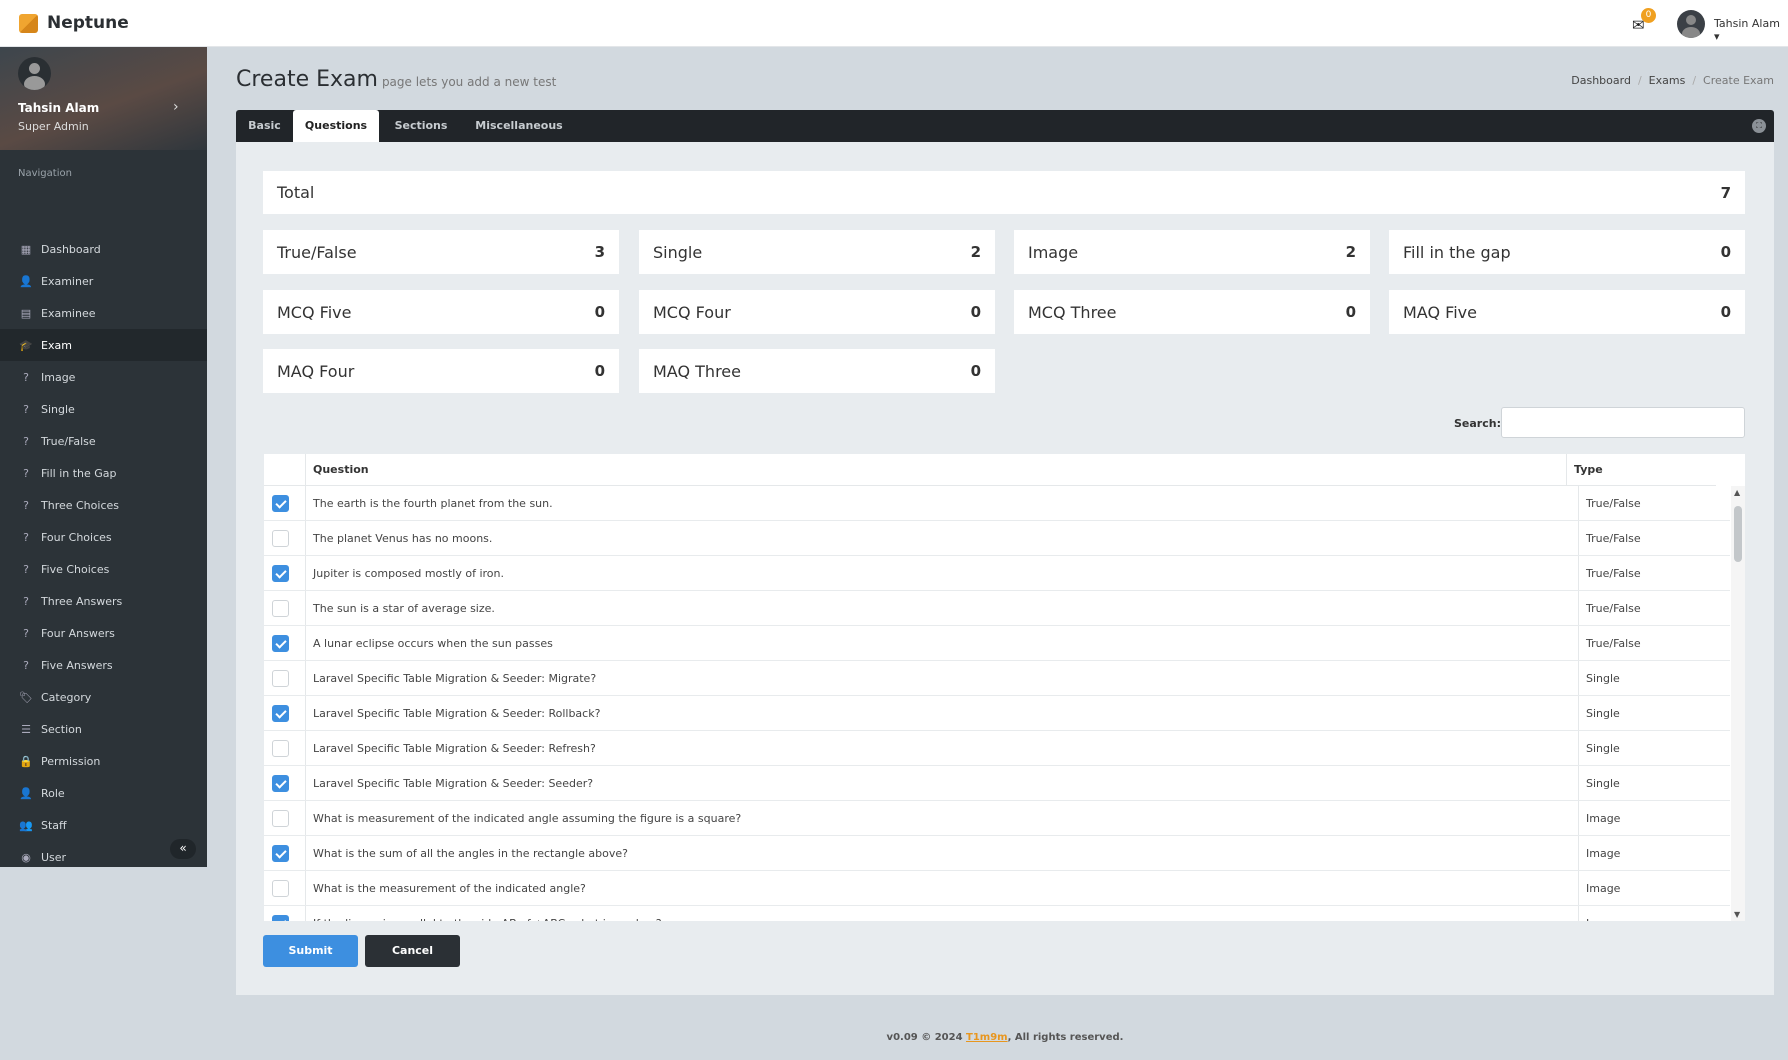 This screenshot has width=1788, height=1060. I want to click on sidebar-item-image: ? Image, so click(103, 377).